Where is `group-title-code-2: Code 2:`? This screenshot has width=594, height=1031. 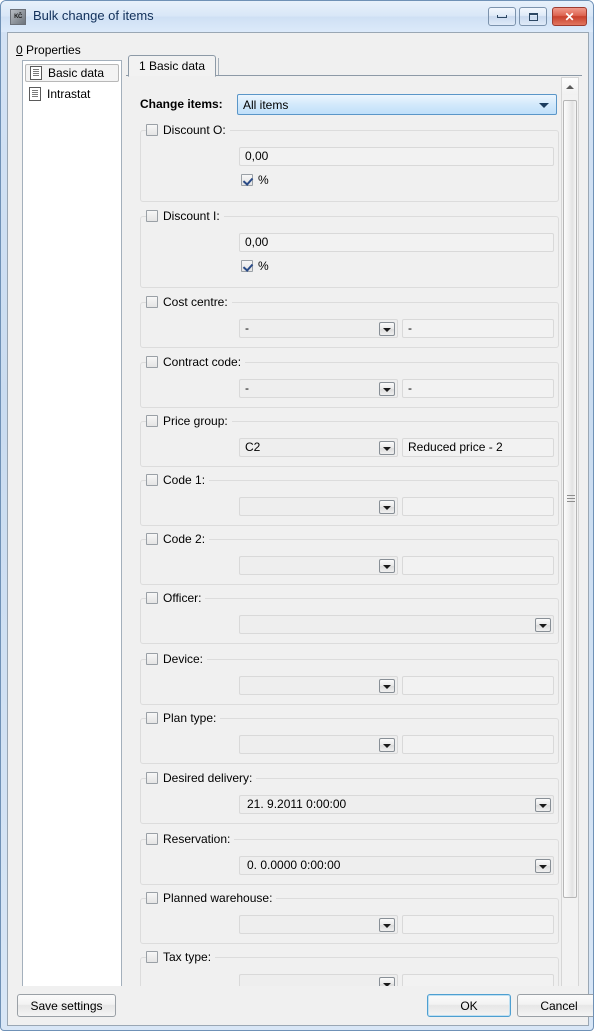
group-title-code-2: Code 2: is located at coordinates (178, 539).